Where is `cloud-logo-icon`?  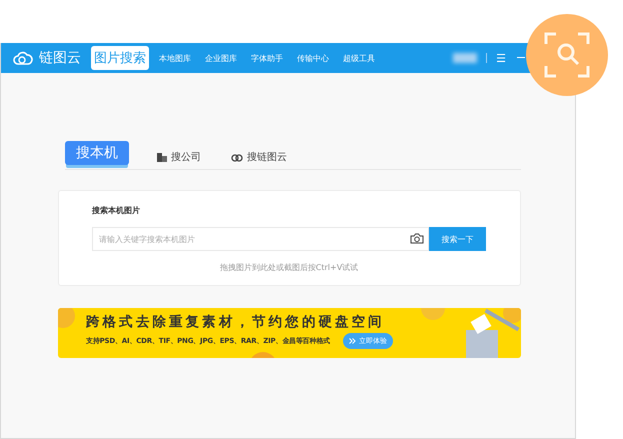 cloud-logo-icon is located at coordinates (23, 58).